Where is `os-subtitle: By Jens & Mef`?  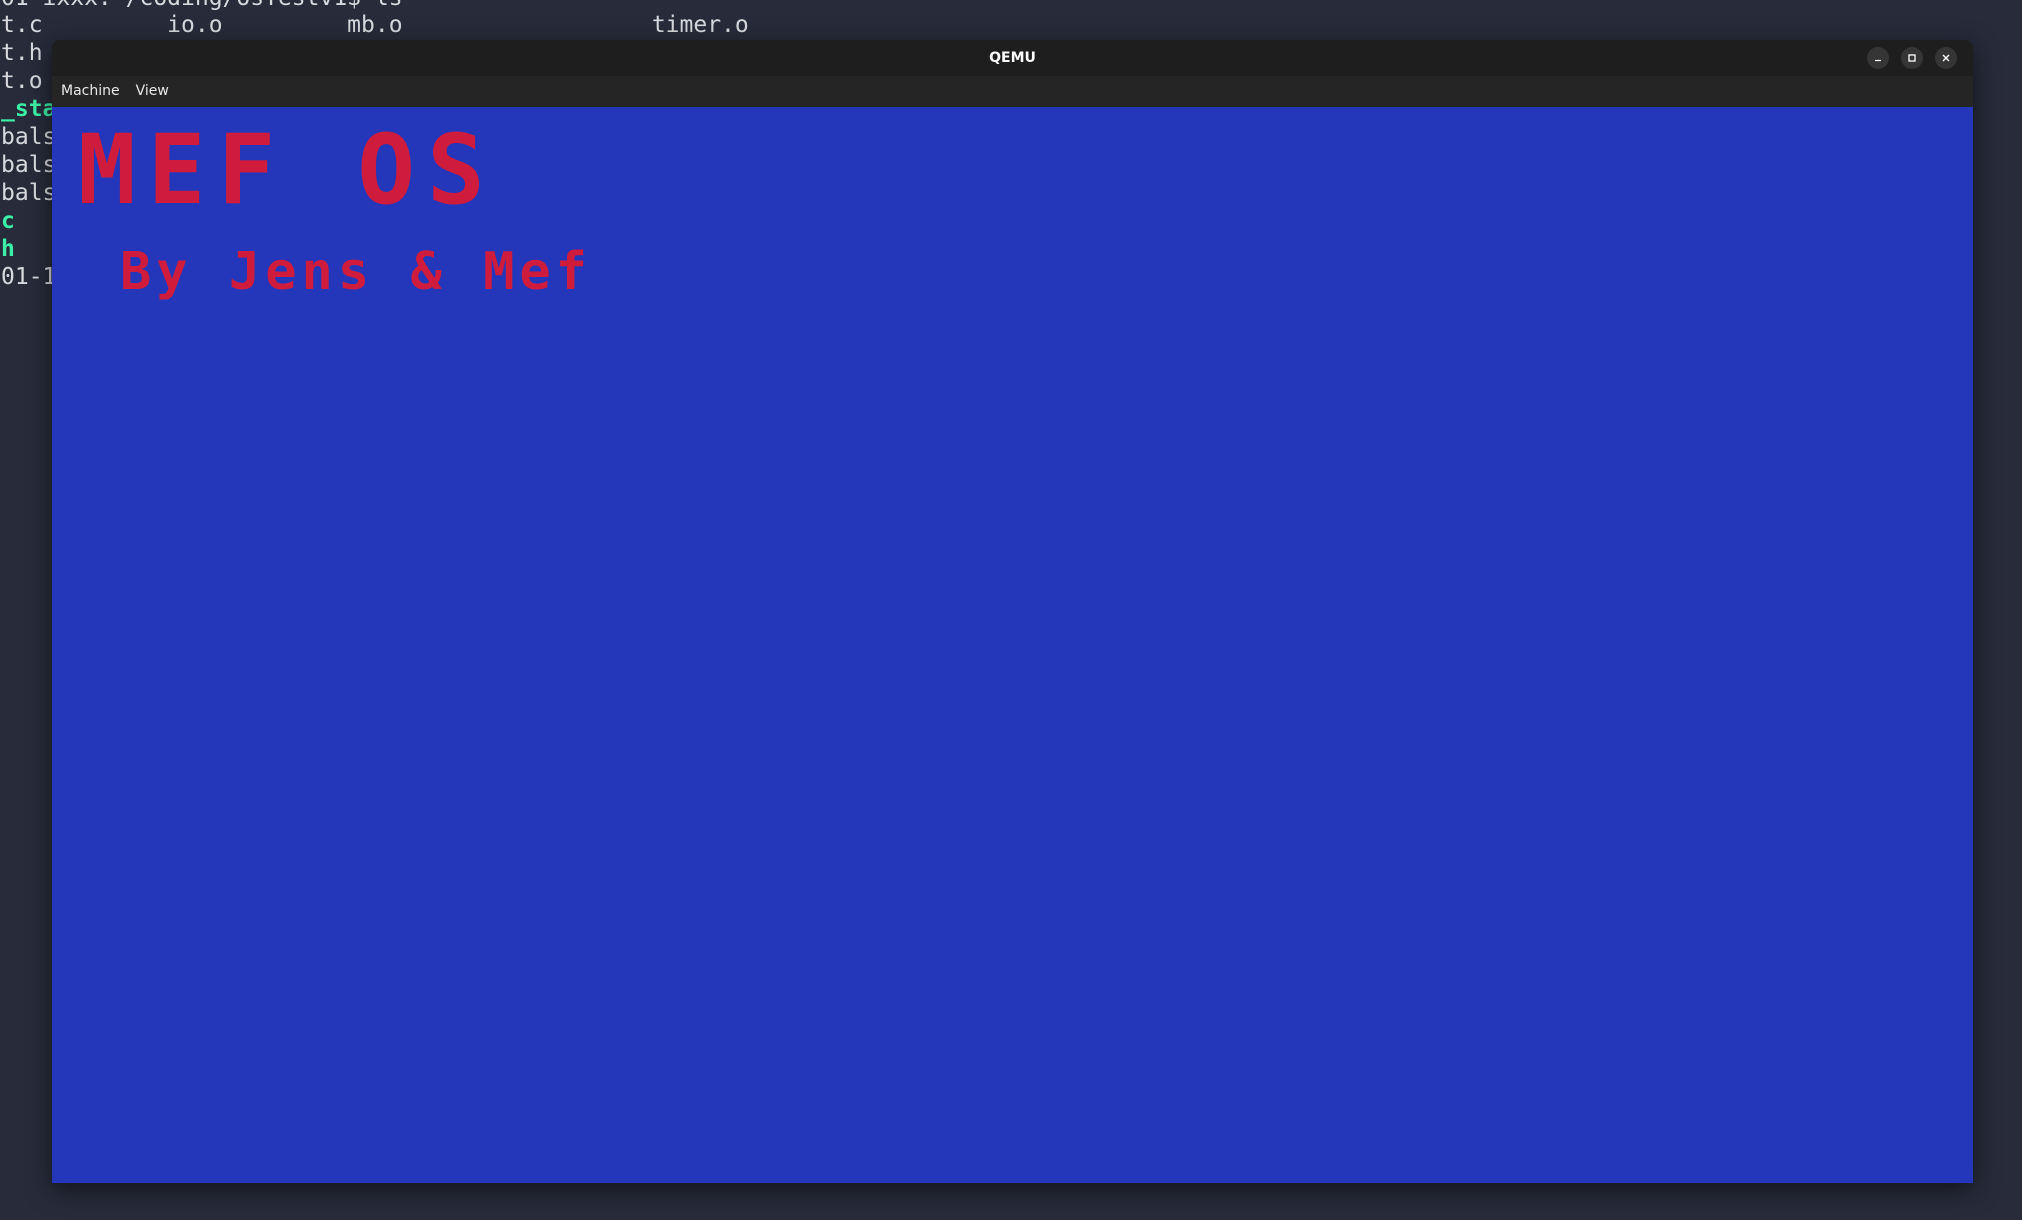 os-subtitle: By Jens & Mef is located at coordinates (356, 272).